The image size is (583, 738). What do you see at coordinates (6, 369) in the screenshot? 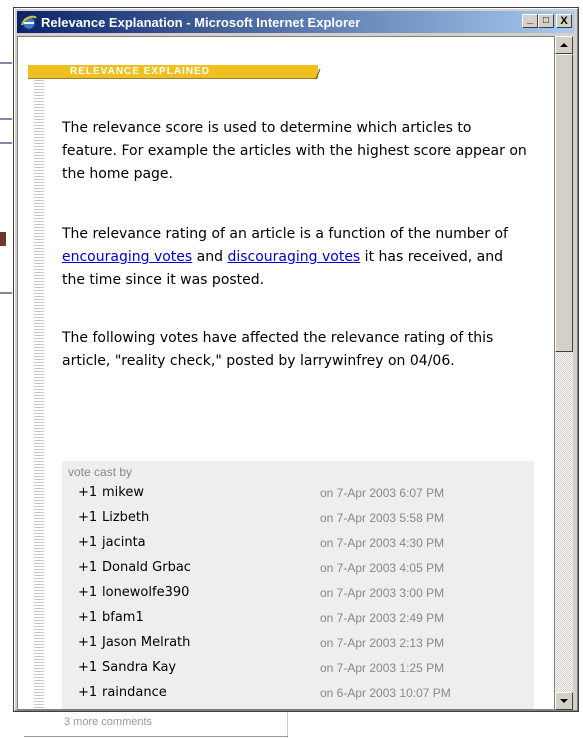
I see `background-page-edge` at bounding box center [6, 369].